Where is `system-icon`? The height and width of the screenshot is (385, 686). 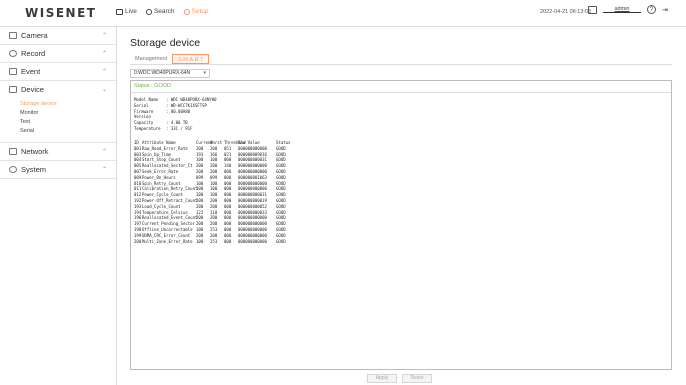
system-icon is located at coordinates (13, 169).